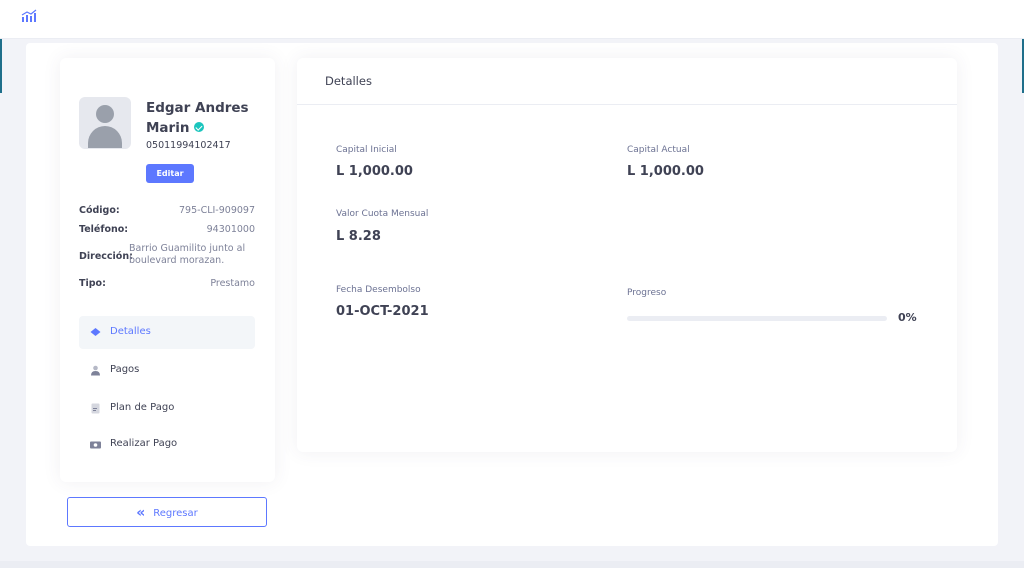  I want to click on progreso-label: Progreso, so click(647, 293).